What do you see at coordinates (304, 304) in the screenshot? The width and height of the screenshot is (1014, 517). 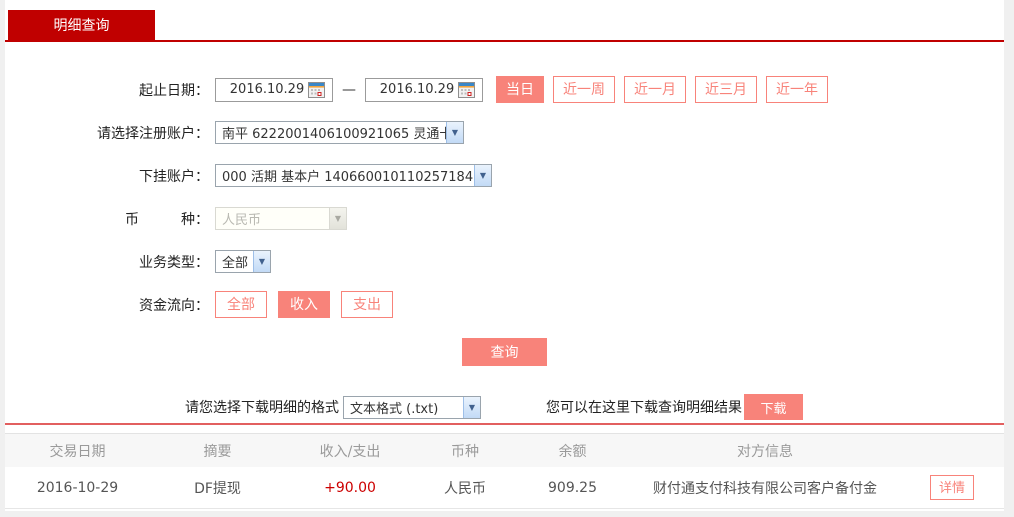 I see `fund-flow-income-button: 收入` at bounding box center [304, 304].